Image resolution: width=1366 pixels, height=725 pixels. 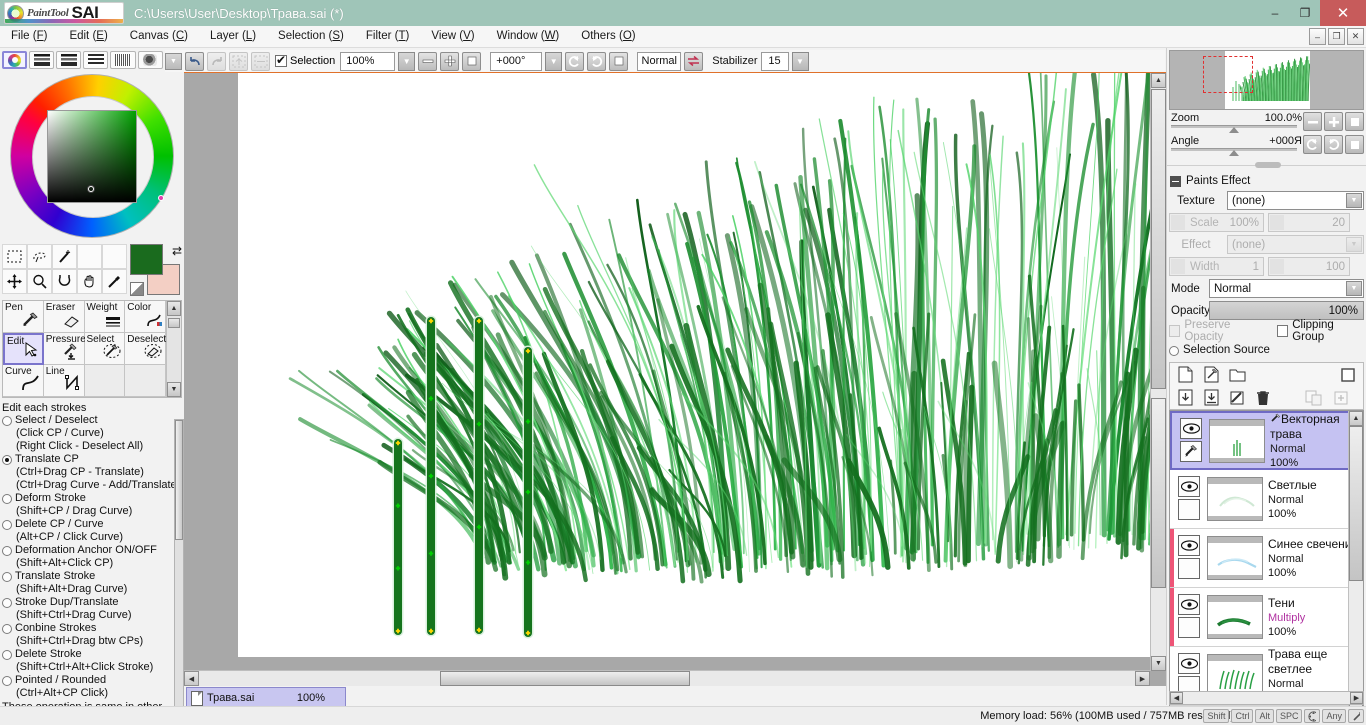 What do you see at coordinates (92, 156) in the screenshot?
I see `color-picker` at bounding box center [92, 156].